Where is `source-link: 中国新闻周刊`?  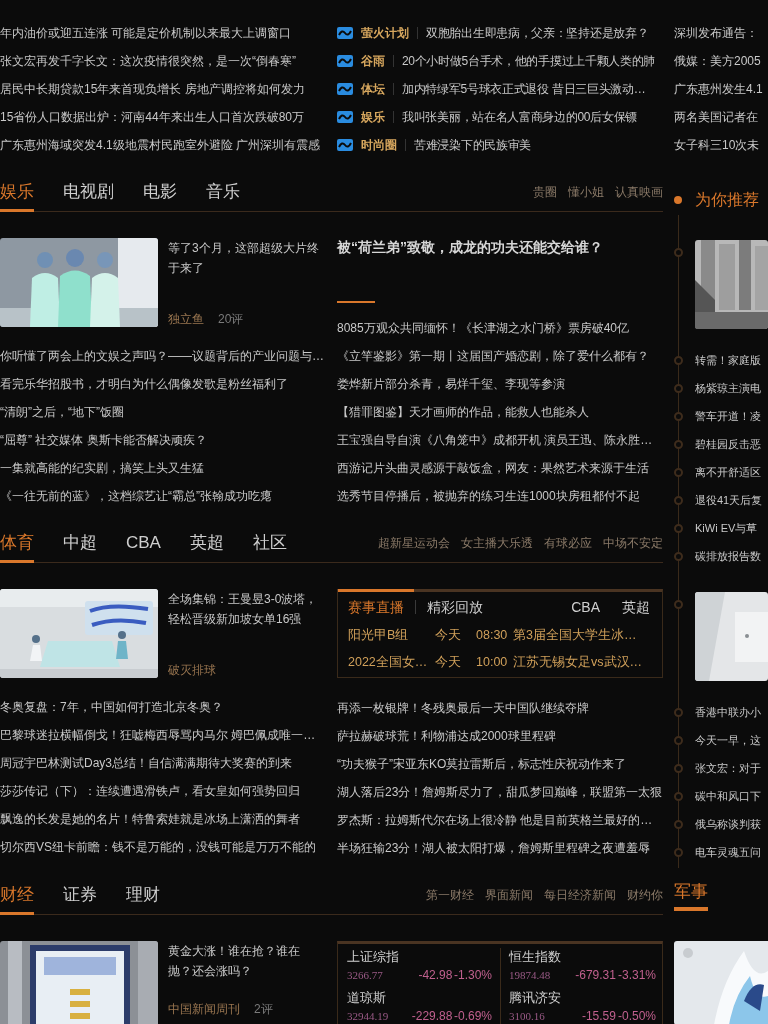
source-link: 中国新闻周刊 is located at coordinates (204, 1009).